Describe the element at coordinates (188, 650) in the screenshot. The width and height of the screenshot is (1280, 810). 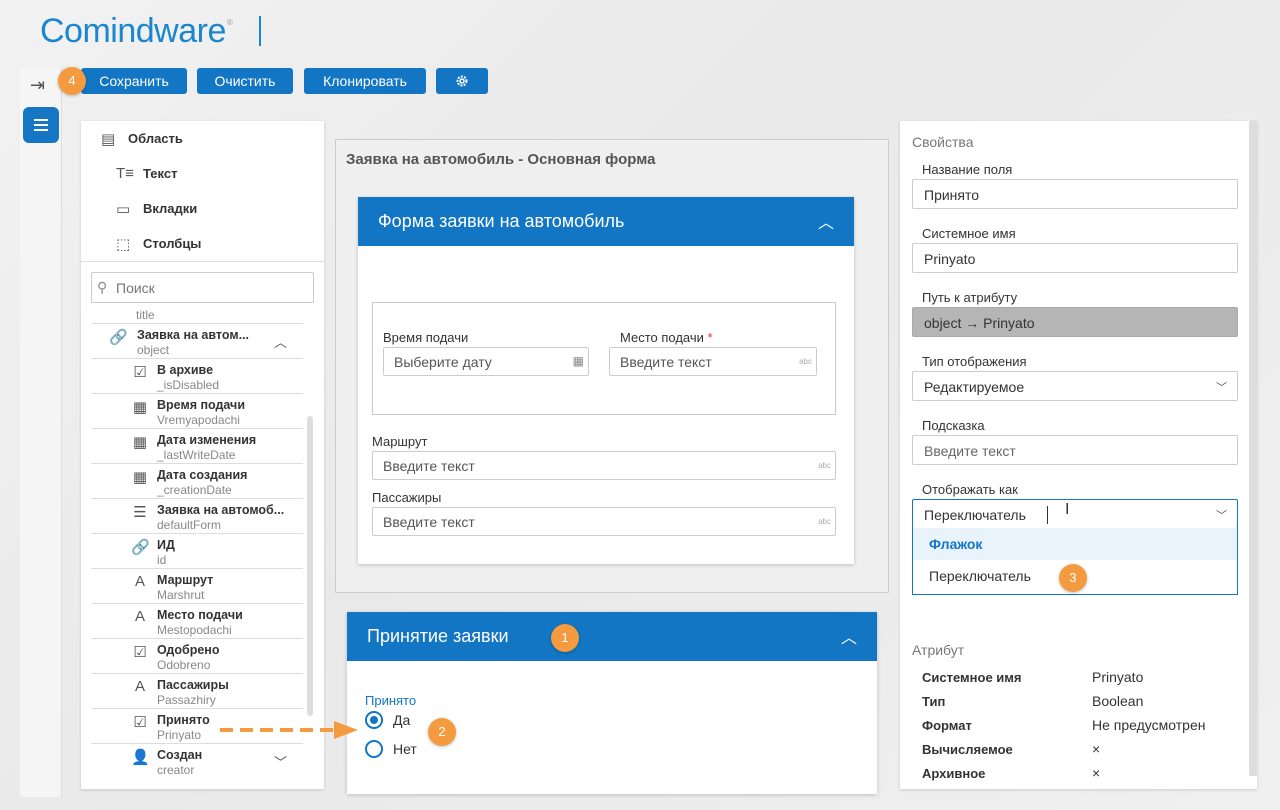
I see `tree-item-title: Одобрено` at that location.